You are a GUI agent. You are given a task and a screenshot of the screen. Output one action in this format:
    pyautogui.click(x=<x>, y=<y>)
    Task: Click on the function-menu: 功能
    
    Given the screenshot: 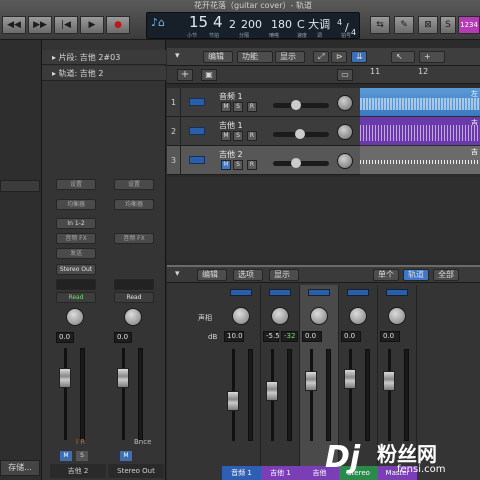 What is the action you would take?
    pyautogui.click(x=255, y=57)
    